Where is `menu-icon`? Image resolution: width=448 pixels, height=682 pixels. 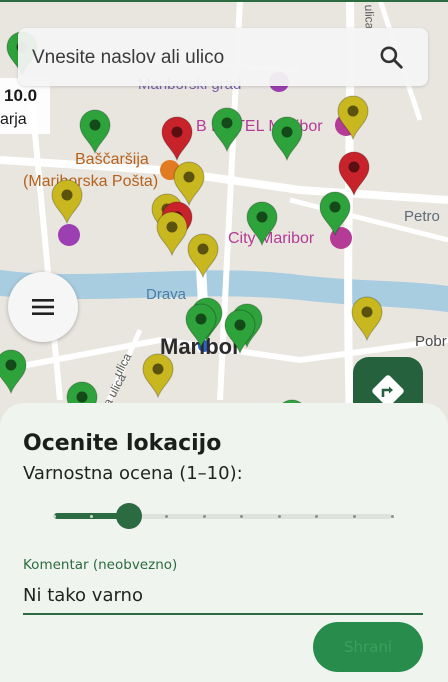 menu-icon is located at coordinates (43, 307).